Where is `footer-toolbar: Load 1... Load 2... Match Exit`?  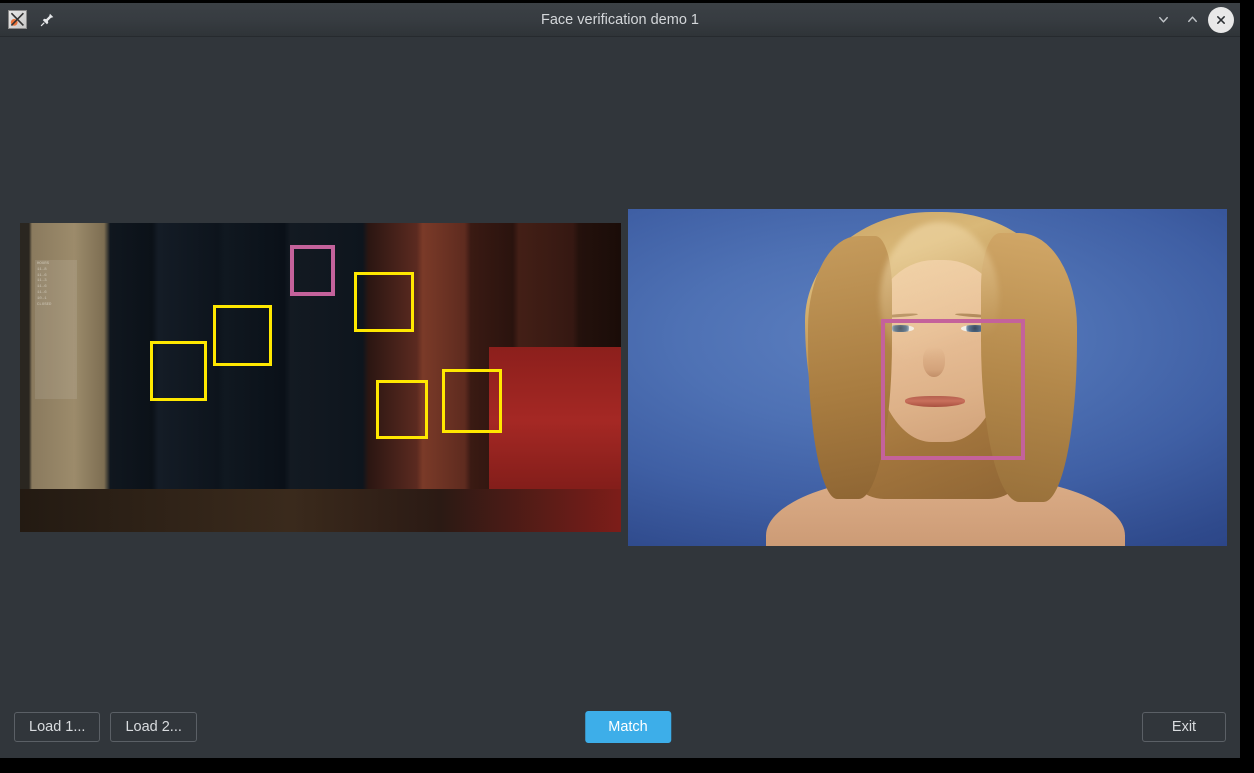 footer-toolbar: Load 1... Load 2... Match Exit is located at coordinates (620, 727).